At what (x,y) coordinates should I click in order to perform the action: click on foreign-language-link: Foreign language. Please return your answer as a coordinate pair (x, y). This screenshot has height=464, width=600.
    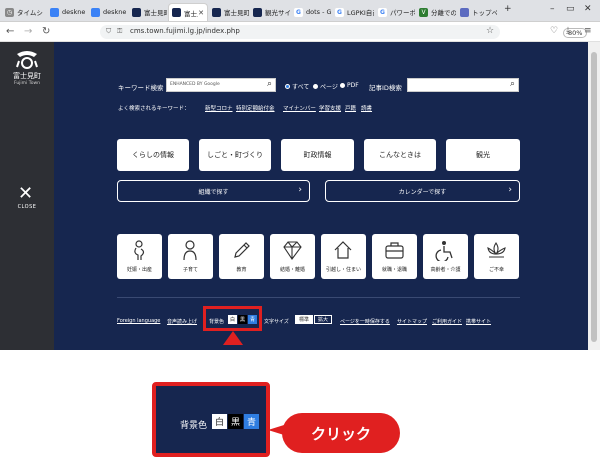
    Looking at the image, I should click on (138, 321).